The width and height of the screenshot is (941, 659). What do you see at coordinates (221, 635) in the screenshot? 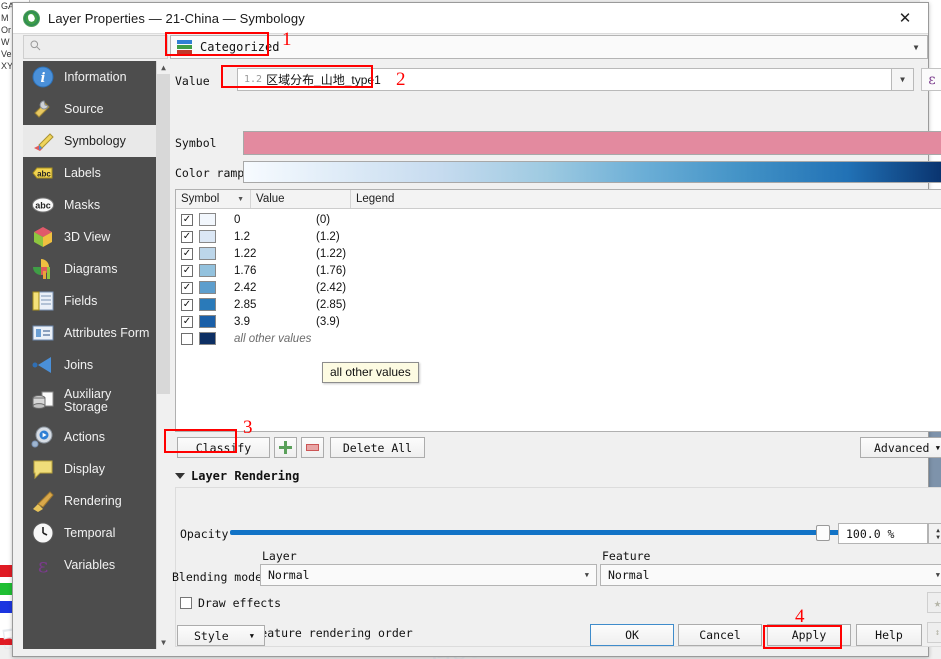
I see `style-button: Style ▼` at bounding box center [221, 635].